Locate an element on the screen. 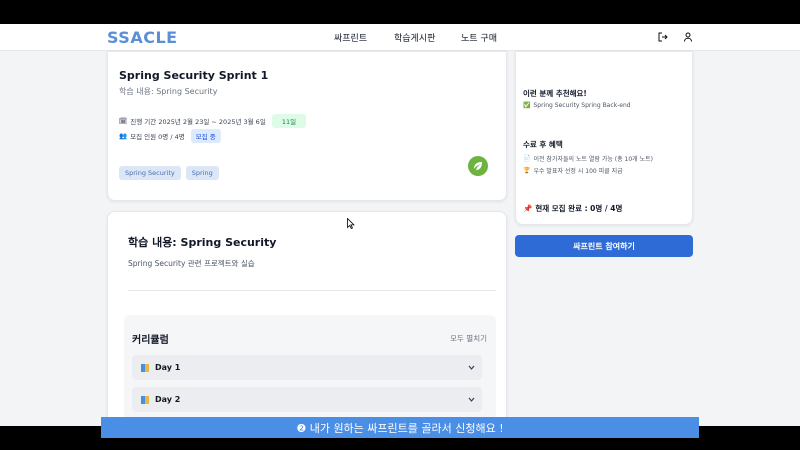 The width and height of the screenshot is (800, 450). recommend-item: ✅ Spring Security Spring Back-end is located at coordinates (577, 105).